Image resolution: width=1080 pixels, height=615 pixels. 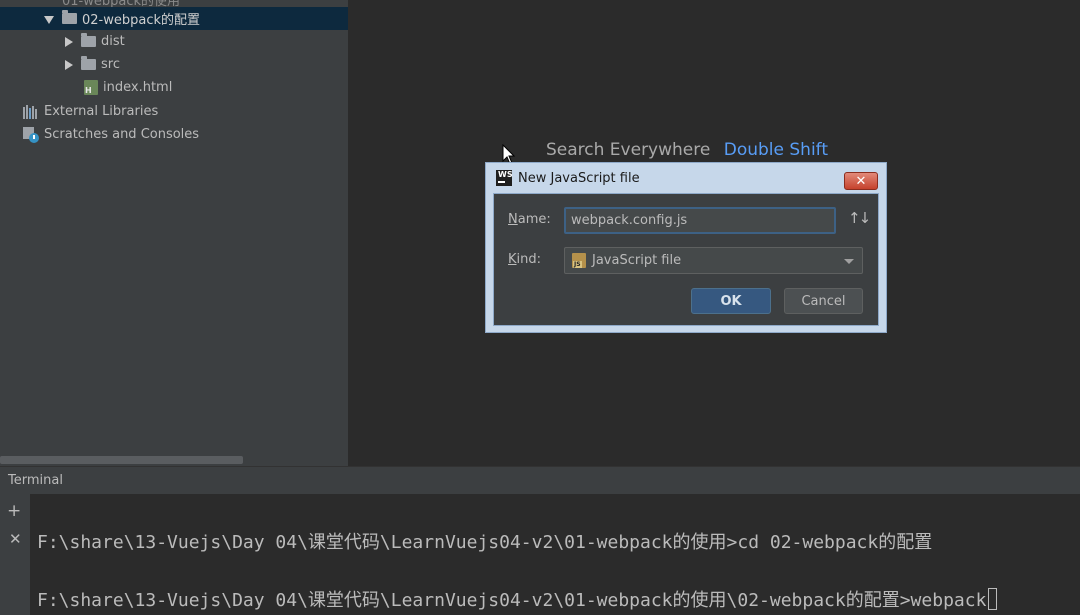 What do you see at coordinates (861, 181) in the screenshot?
I see `close-button: ✕` at bounding box center [861, 181].